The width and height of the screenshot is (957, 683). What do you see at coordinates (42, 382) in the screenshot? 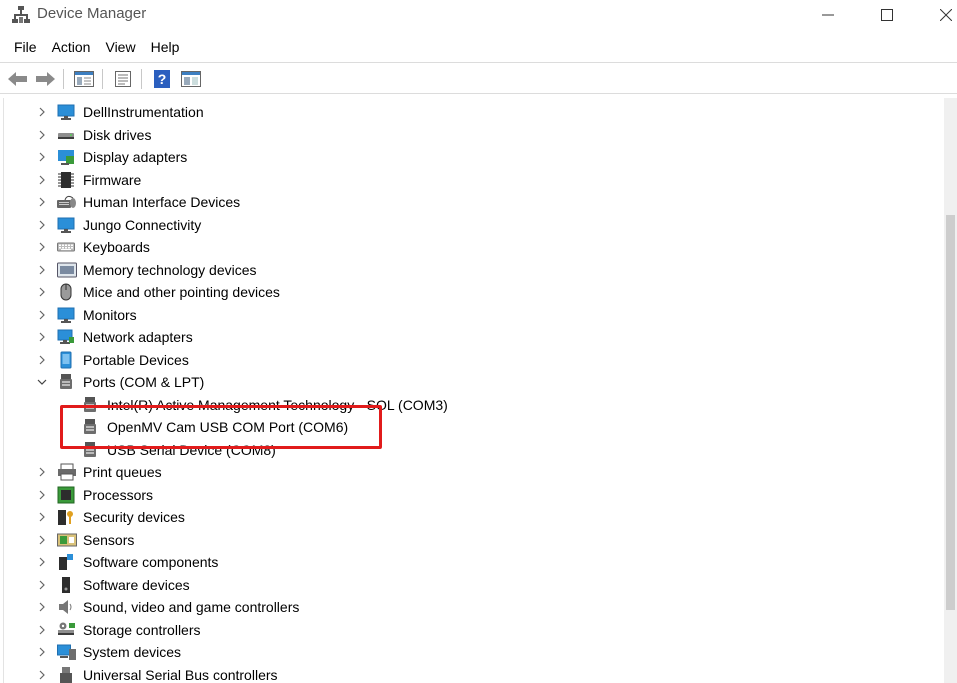
I see `chevron-down-icon` at bounding box center [42, 382].